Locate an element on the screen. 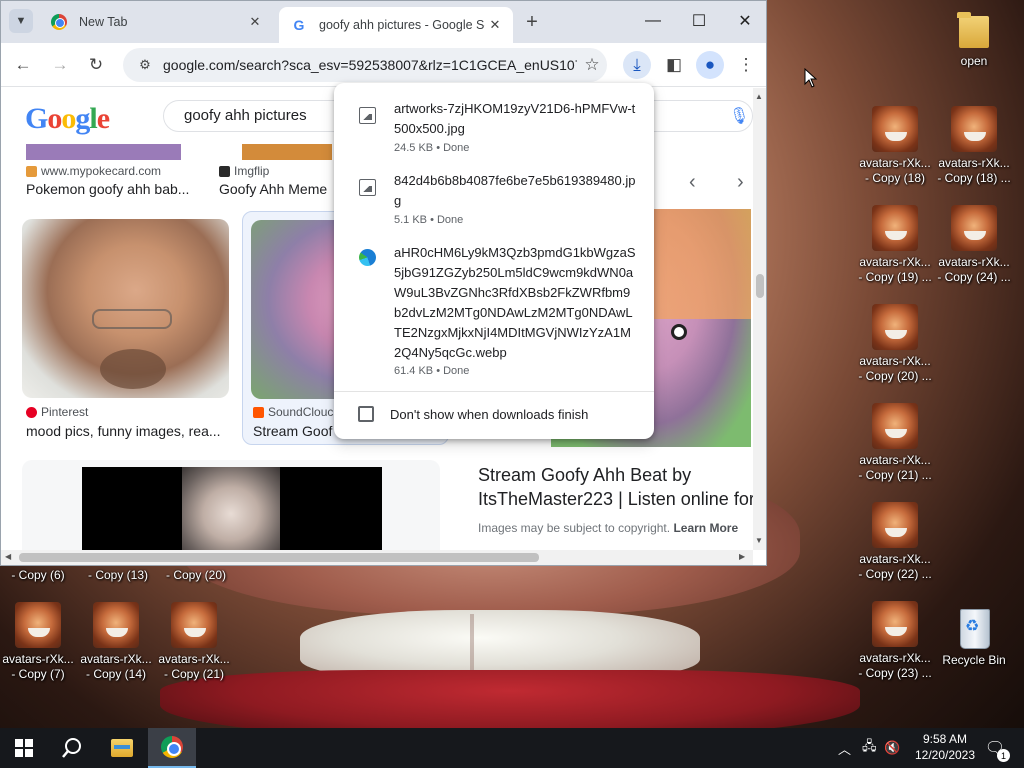 The width and height of the screenshot is (1024, 768). profile-button: ● is located at coordinates (710, 65).